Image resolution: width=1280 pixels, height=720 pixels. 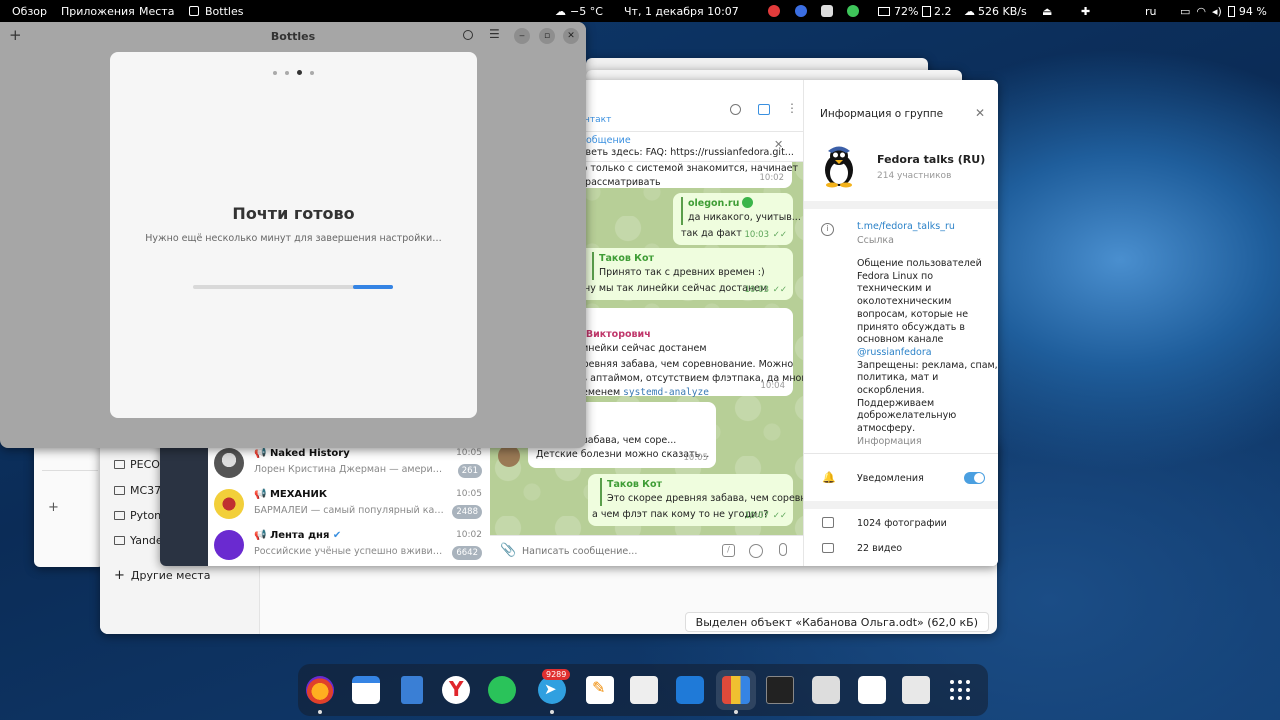 I want to click on text-editor-icon: ✎, so click(x=600, y=690).